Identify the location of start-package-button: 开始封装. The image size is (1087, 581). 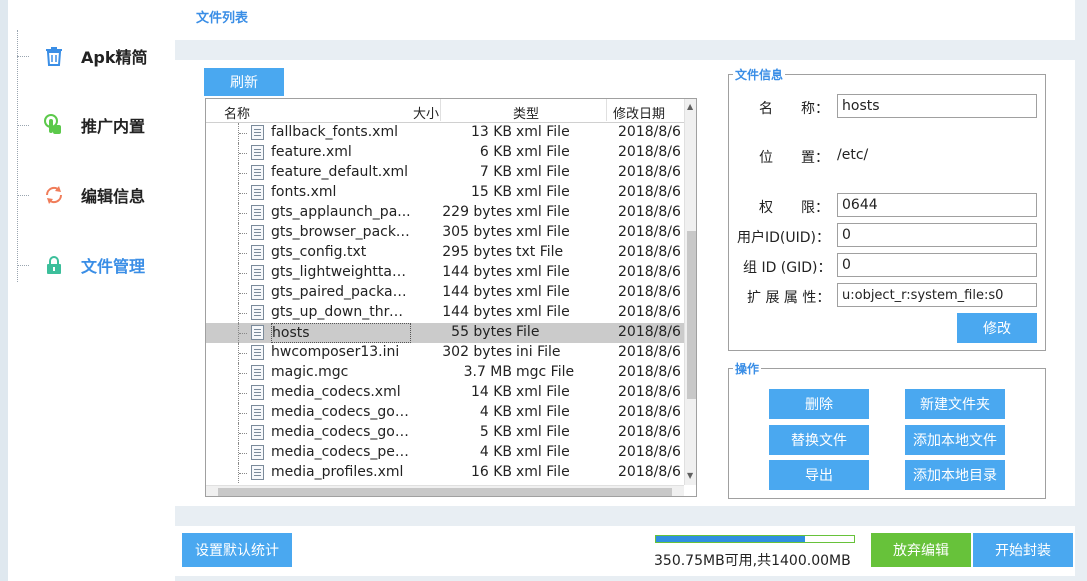
(1023, 550).